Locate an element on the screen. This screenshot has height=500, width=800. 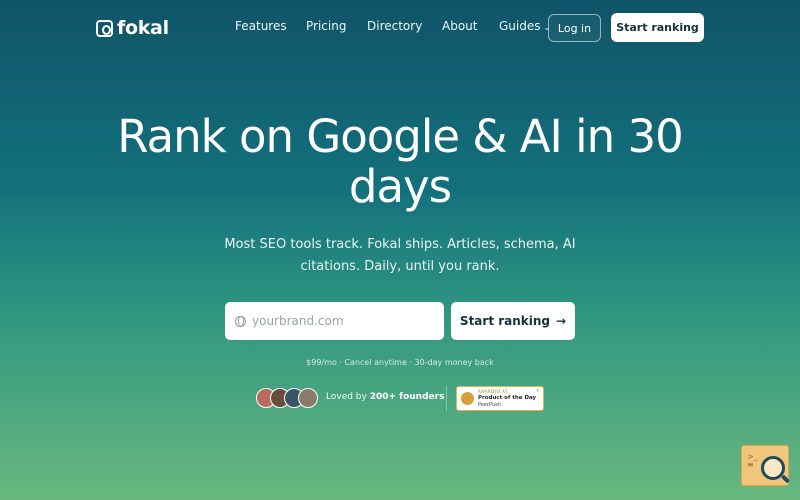
nav-link-guides-label: Guides is located at coordinates (520, 26).